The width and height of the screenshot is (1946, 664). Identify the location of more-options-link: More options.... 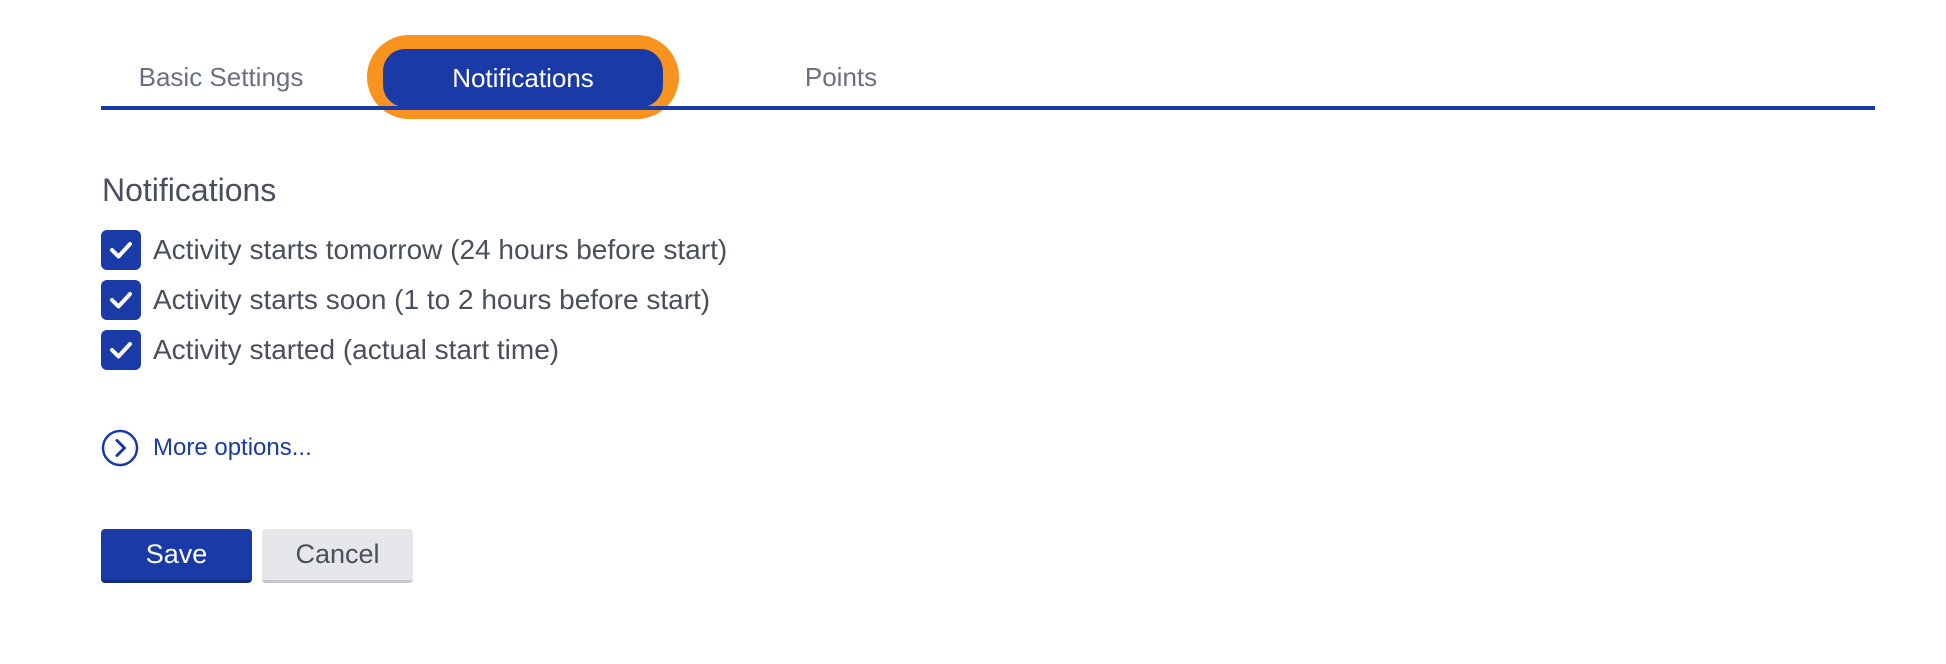
(206, 448).